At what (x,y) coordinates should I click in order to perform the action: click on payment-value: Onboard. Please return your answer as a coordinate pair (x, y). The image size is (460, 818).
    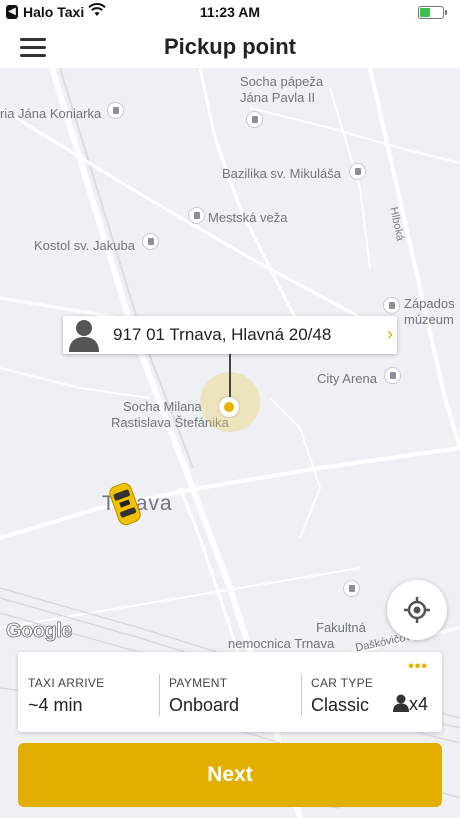
    Looking at the image, I should click on (204, 705).